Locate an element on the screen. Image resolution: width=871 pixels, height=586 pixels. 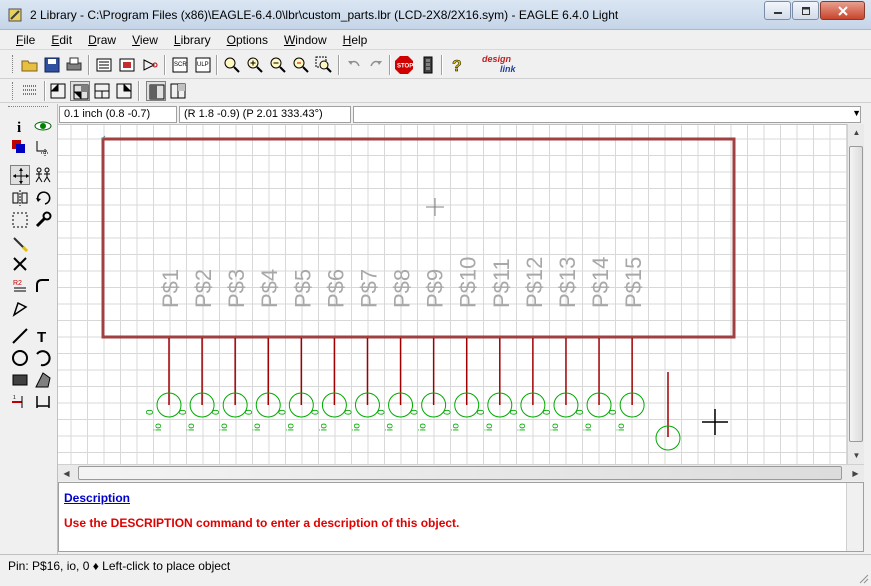
description-scrollbar is located at coordinates (854, 517).